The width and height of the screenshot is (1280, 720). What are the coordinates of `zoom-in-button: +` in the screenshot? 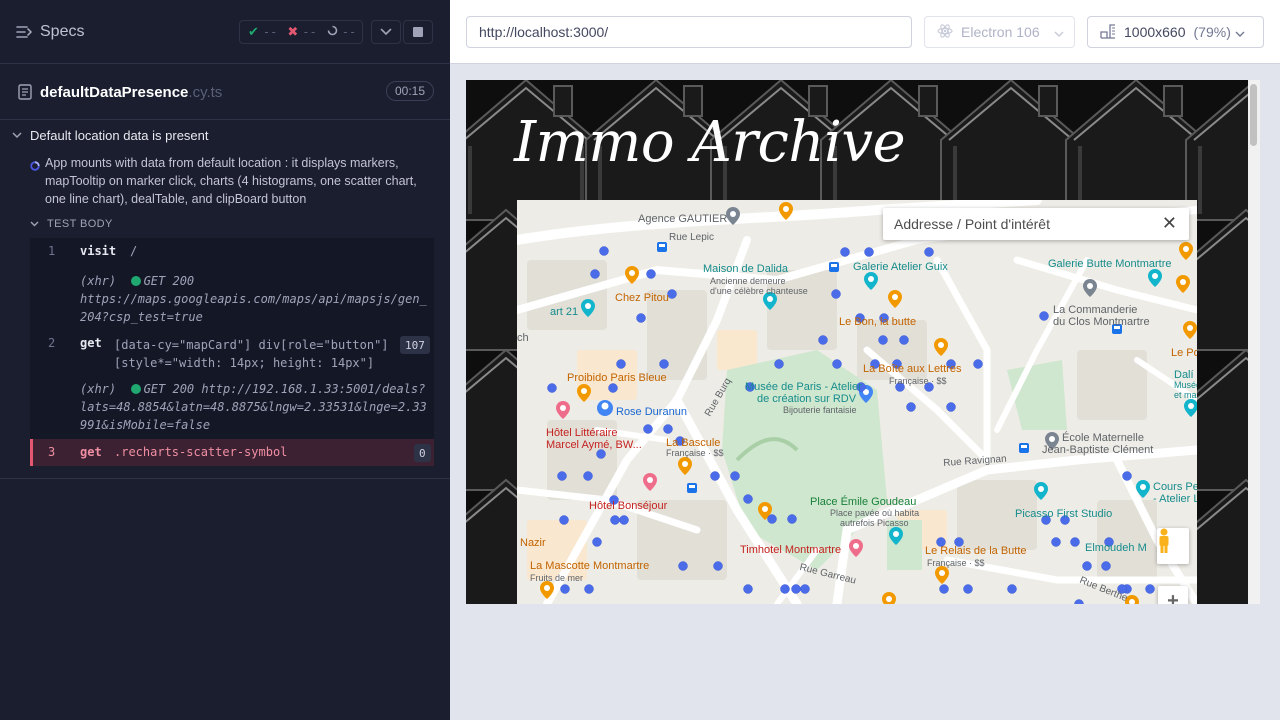 It's located at (1173, 595).